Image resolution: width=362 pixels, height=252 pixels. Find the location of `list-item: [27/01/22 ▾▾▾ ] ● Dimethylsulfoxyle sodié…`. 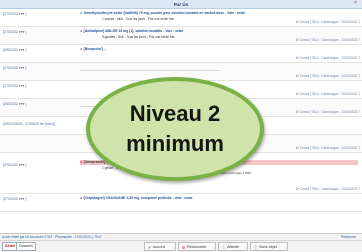

list-item: [27/01/22 ▾▾▾ ] ● Dimethylsulfoxyle sodié… is located at coordinates (181, 18).